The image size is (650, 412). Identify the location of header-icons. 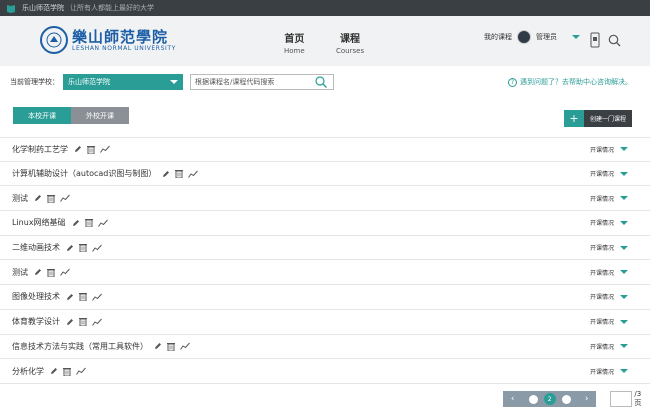
(605, 40).